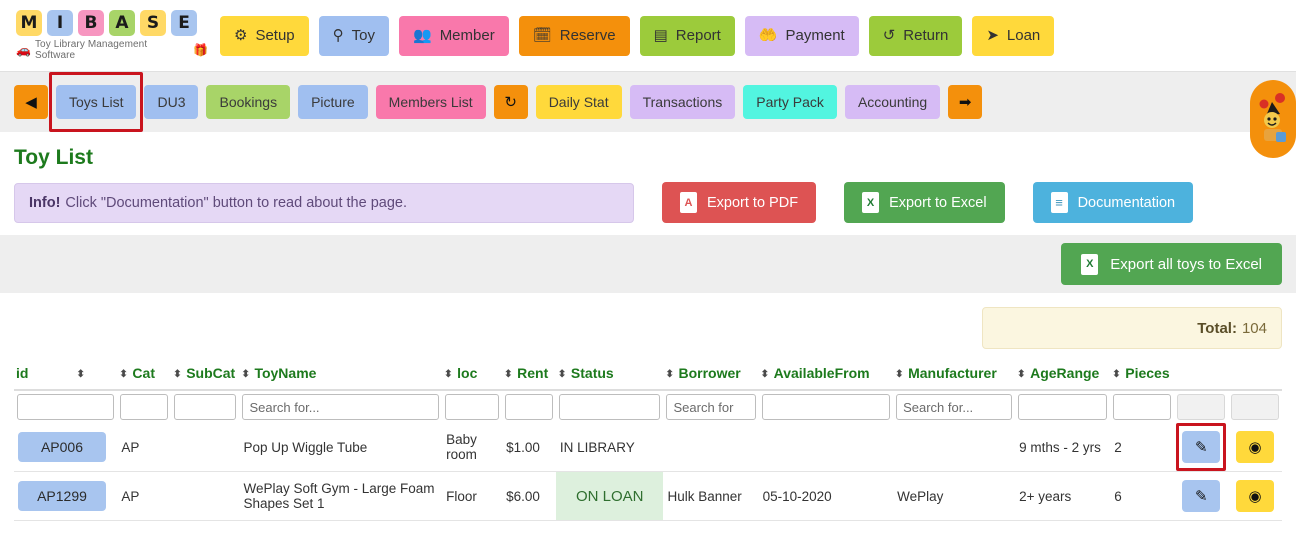 The height and width of the screenshot is (559, 1296). I want to click on column-header-label: Status, so click(592, 373).